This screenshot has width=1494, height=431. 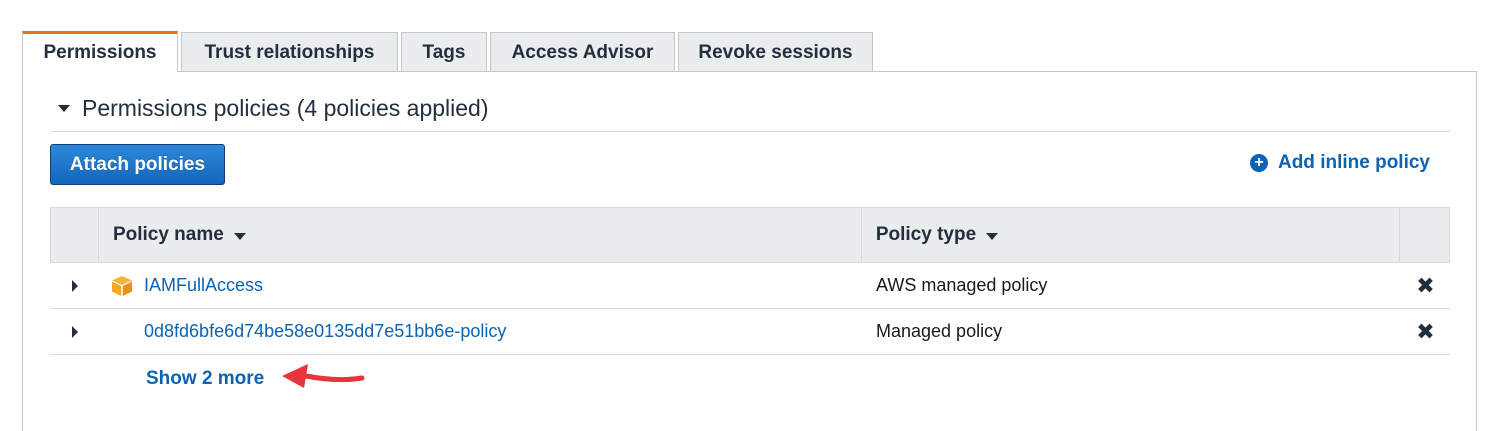 What do you see at coordinates (1353, 162) in the screenshot?
I see `add-inline-policy-label: Add inline policy` at bounding box center [1353, 162].